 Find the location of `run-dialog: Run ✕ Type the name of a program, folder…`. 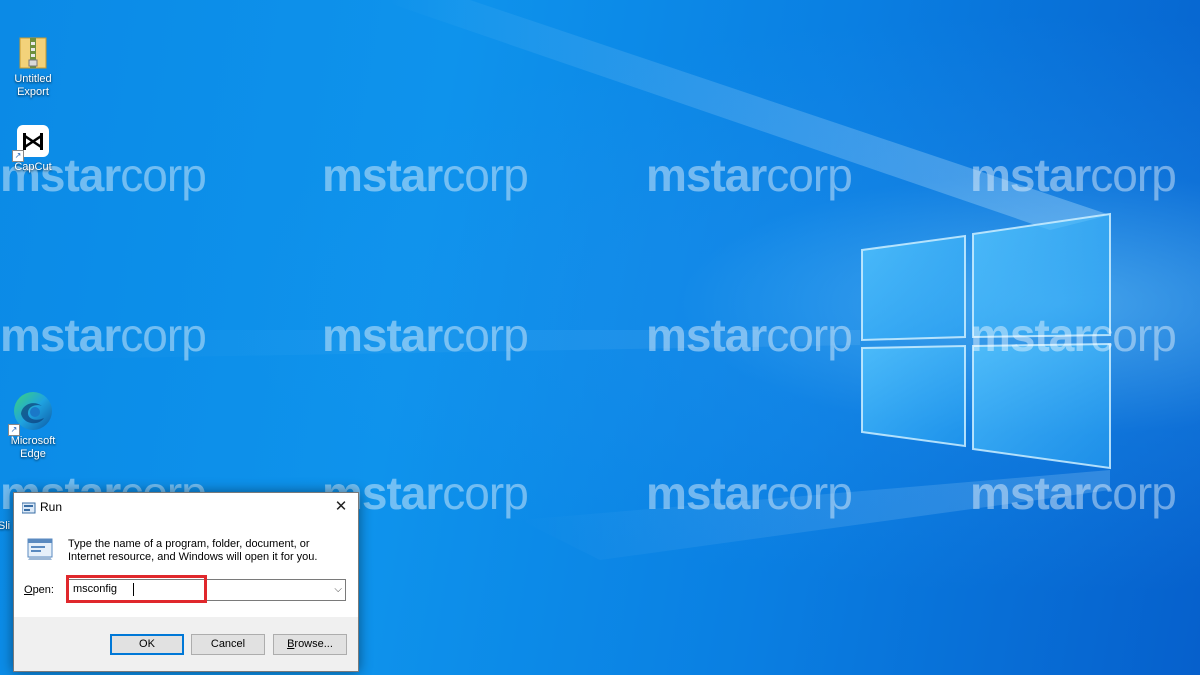

run-dialog: Run ✕ Type the name of a program, folder… is located at coordinates (186, 582).